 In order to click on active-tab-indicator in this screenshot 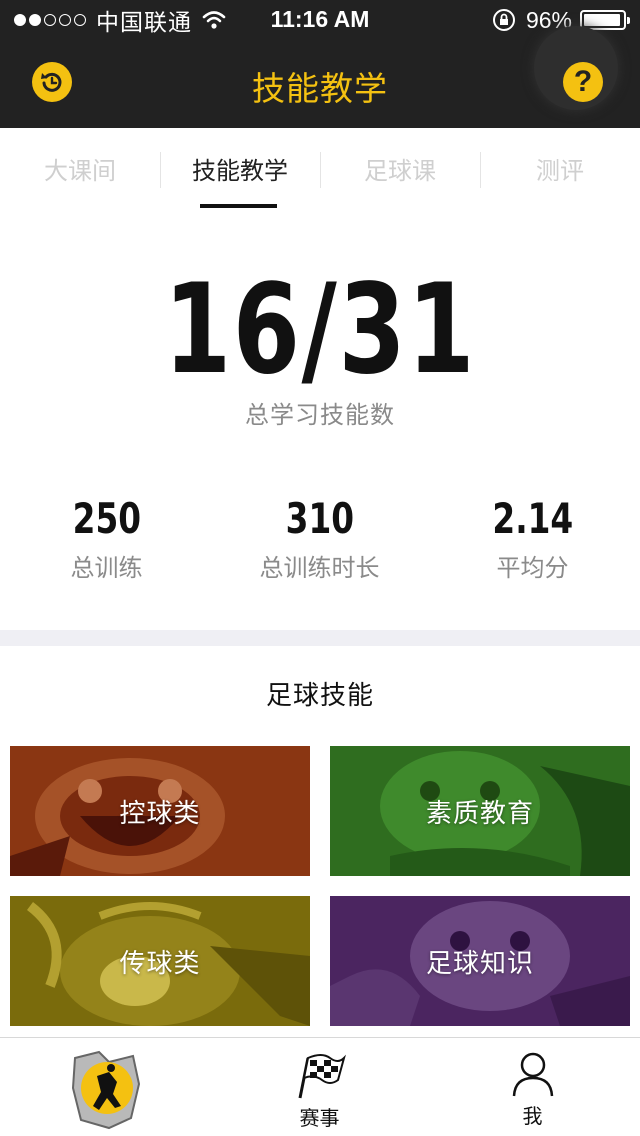, I will do `click(238, 206)`.